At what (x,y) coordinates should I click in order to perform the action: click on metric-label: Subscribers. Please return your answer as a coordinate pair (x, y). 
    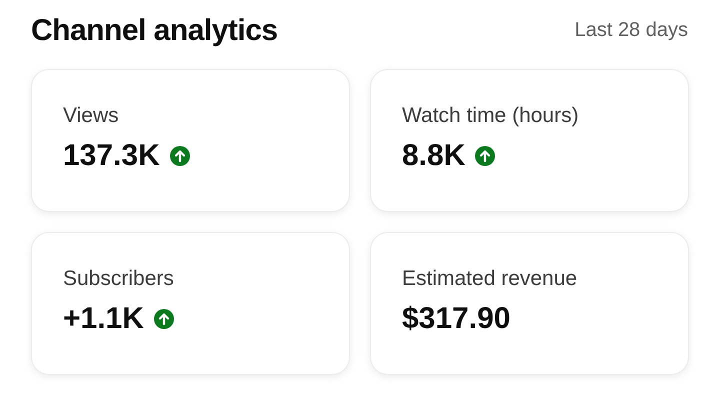
    Looking at the image, I should click on (119, 279).